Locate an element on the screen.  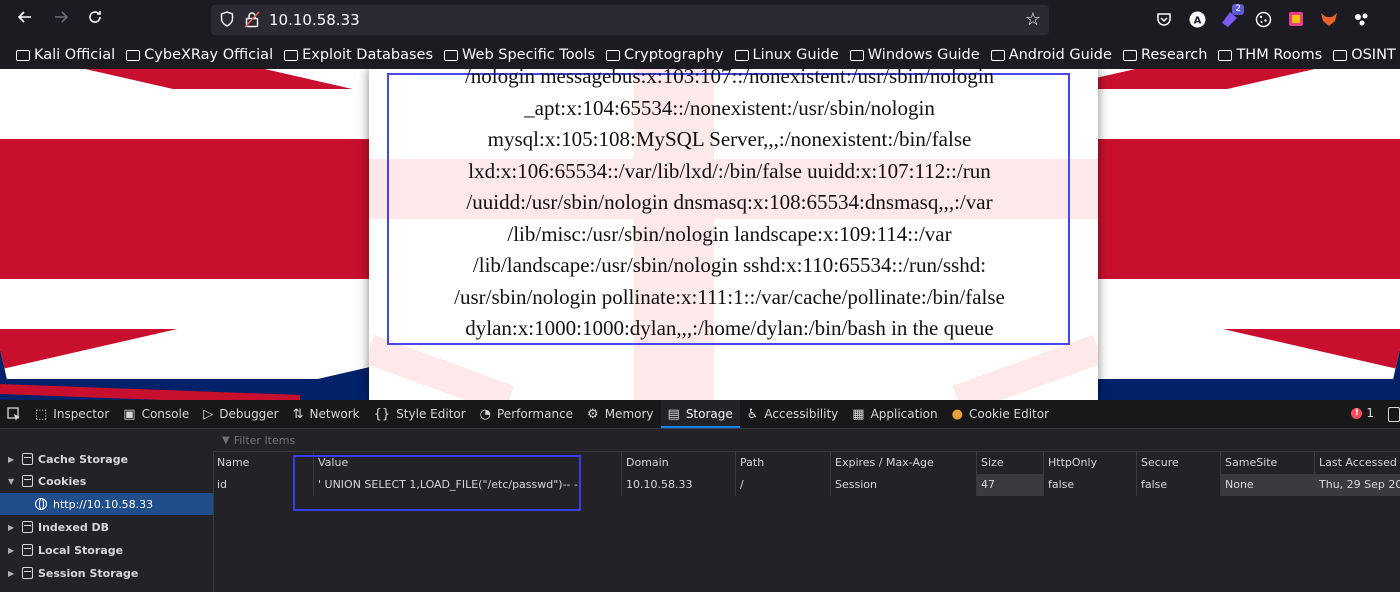
column-header: Path is located at coordinates (782, 463).